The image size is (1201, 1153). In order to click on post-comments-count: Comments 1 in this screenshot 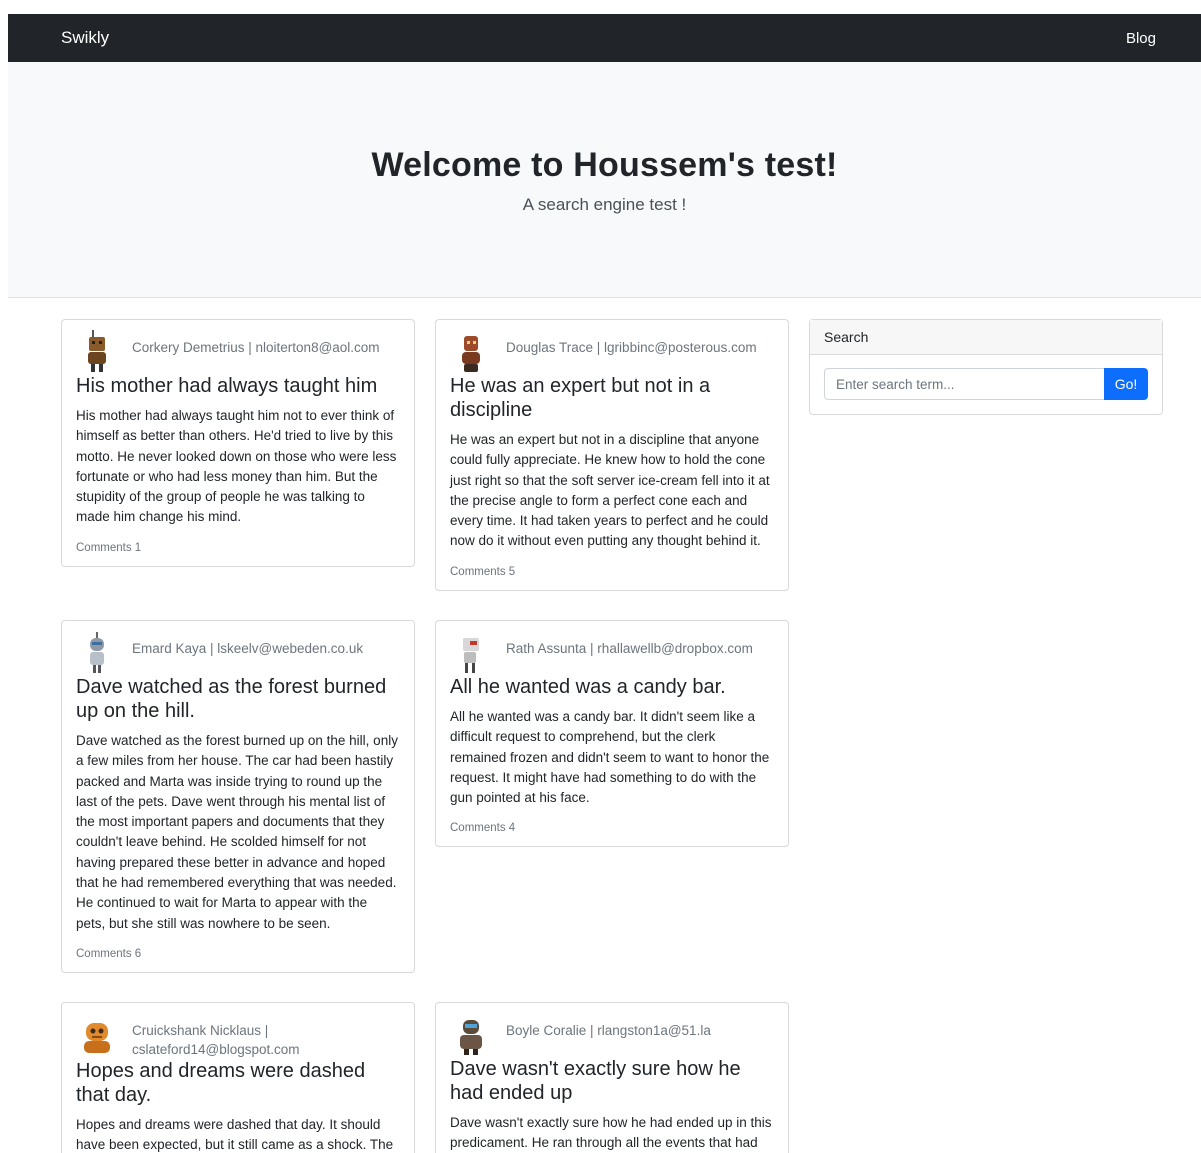, I will do `click(238, 548)`.